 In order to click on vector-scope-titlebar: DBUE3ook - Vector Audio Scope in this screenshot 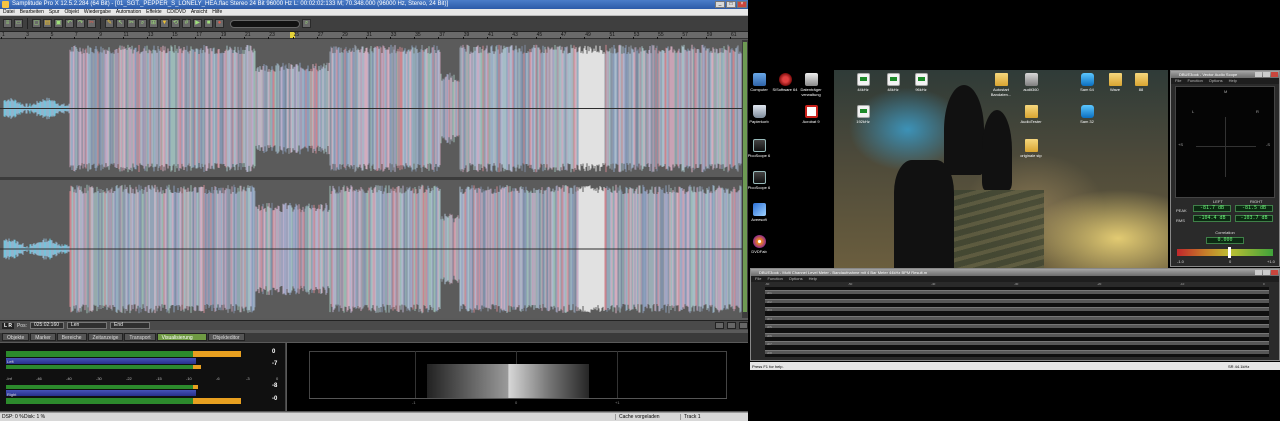, I will do `click(1225, 74)`.